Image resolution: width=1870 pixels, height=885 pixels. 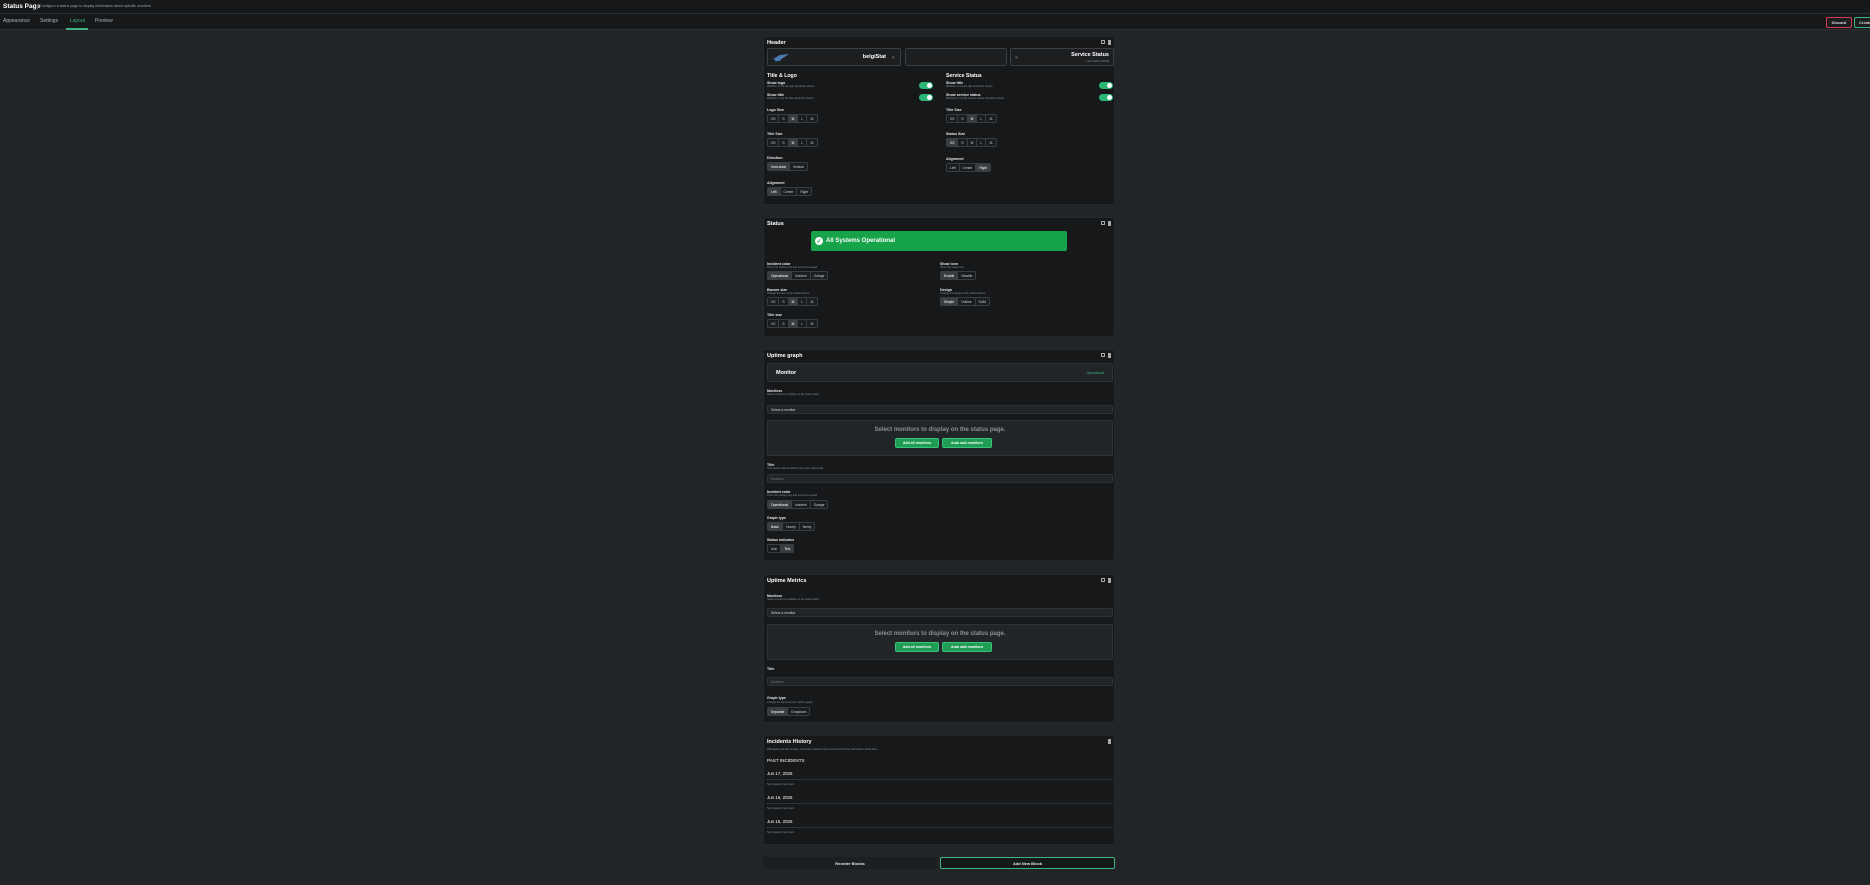 I want to click on option-nerdy: Nerdy, so click(x=807, y=526).